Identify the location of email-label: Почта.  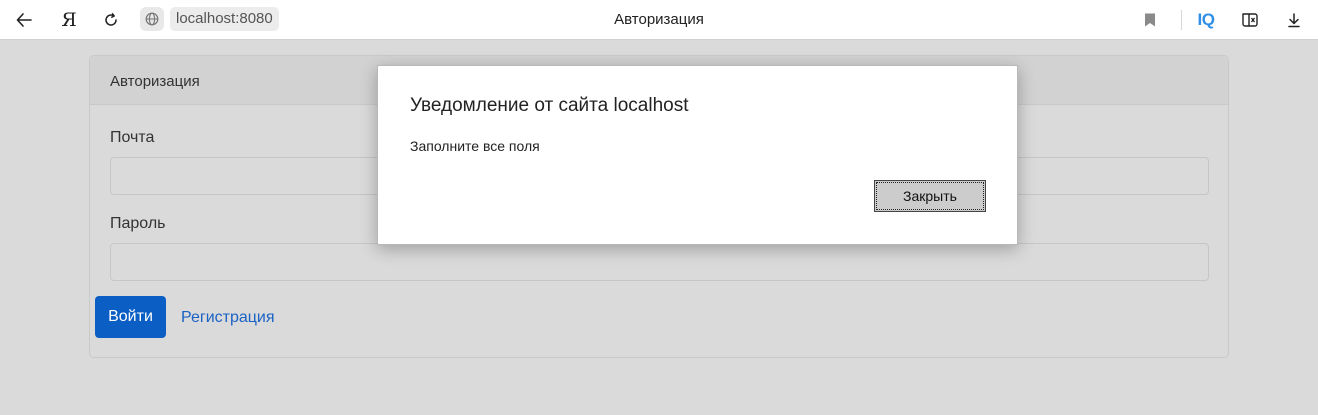
(132, 137).